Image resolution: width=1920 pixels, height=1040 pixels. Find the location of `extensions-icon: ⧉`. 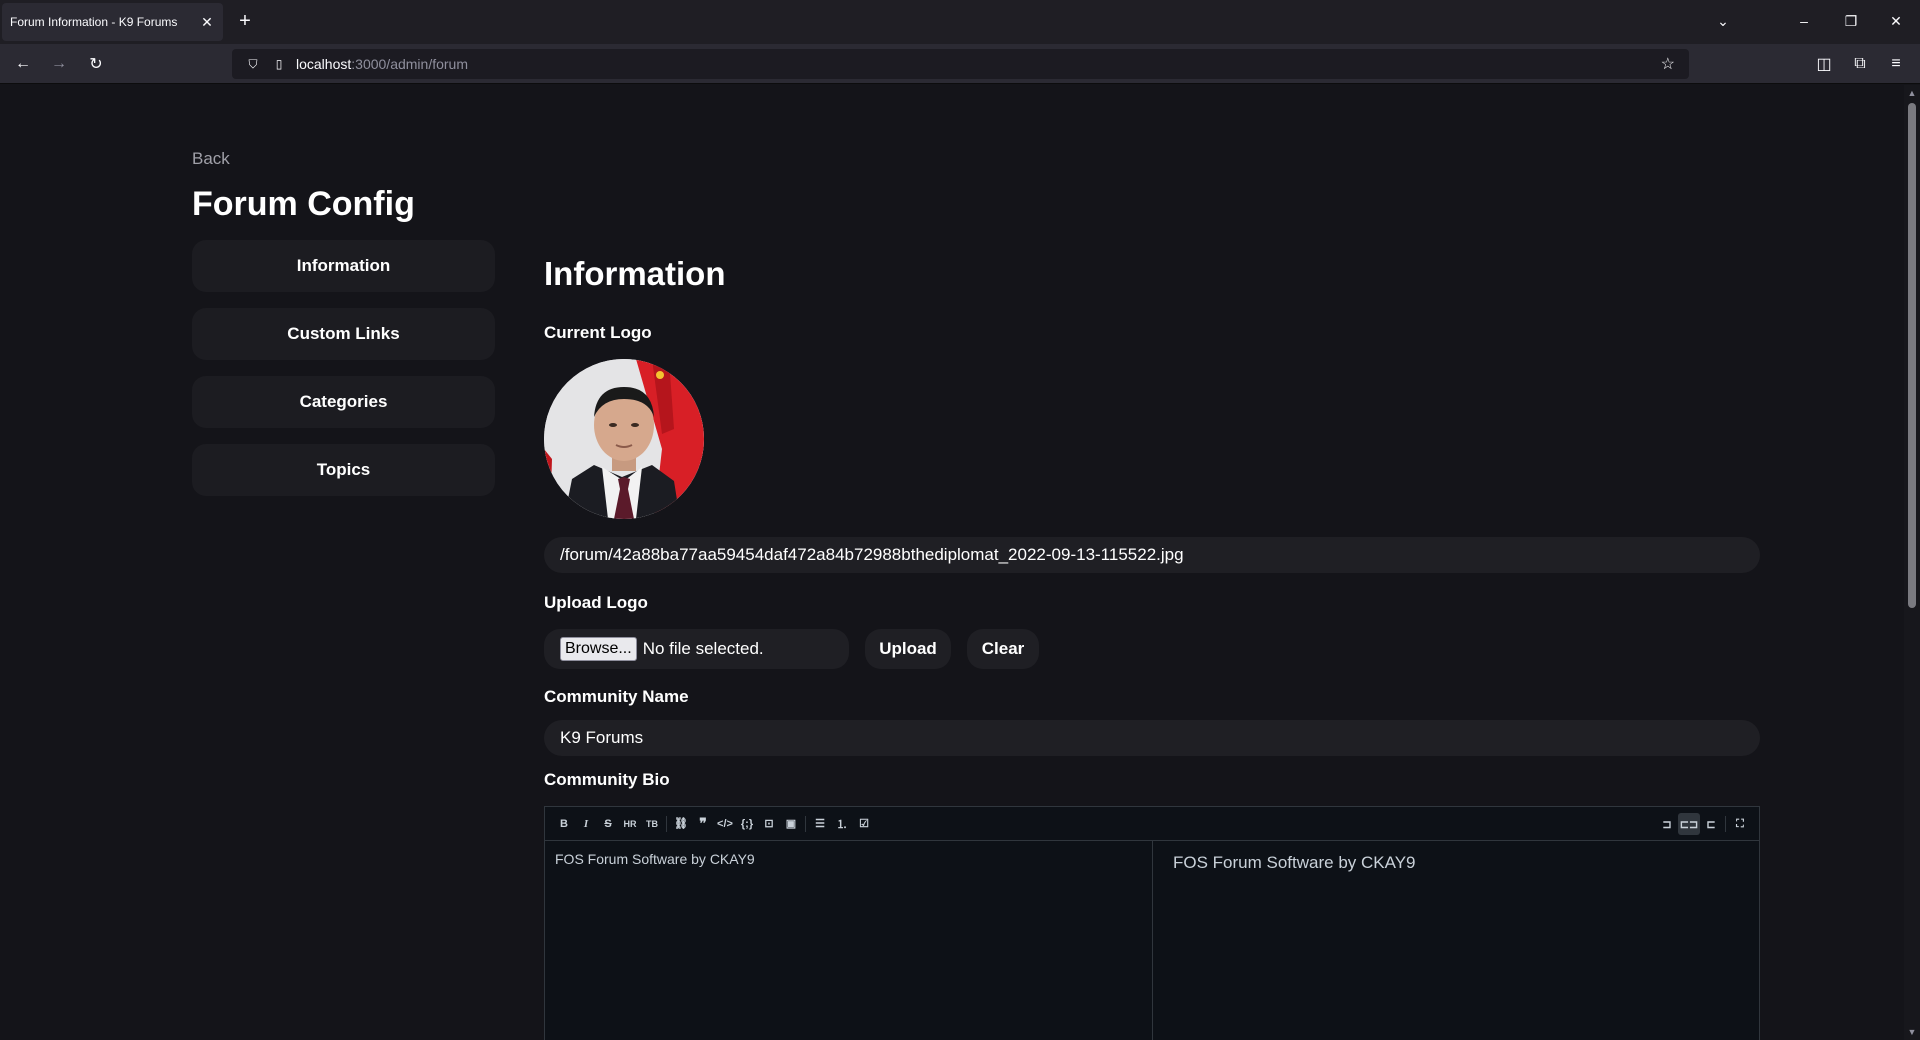

extensions-icon: ⧉ is located at coordinates (1860, 64).